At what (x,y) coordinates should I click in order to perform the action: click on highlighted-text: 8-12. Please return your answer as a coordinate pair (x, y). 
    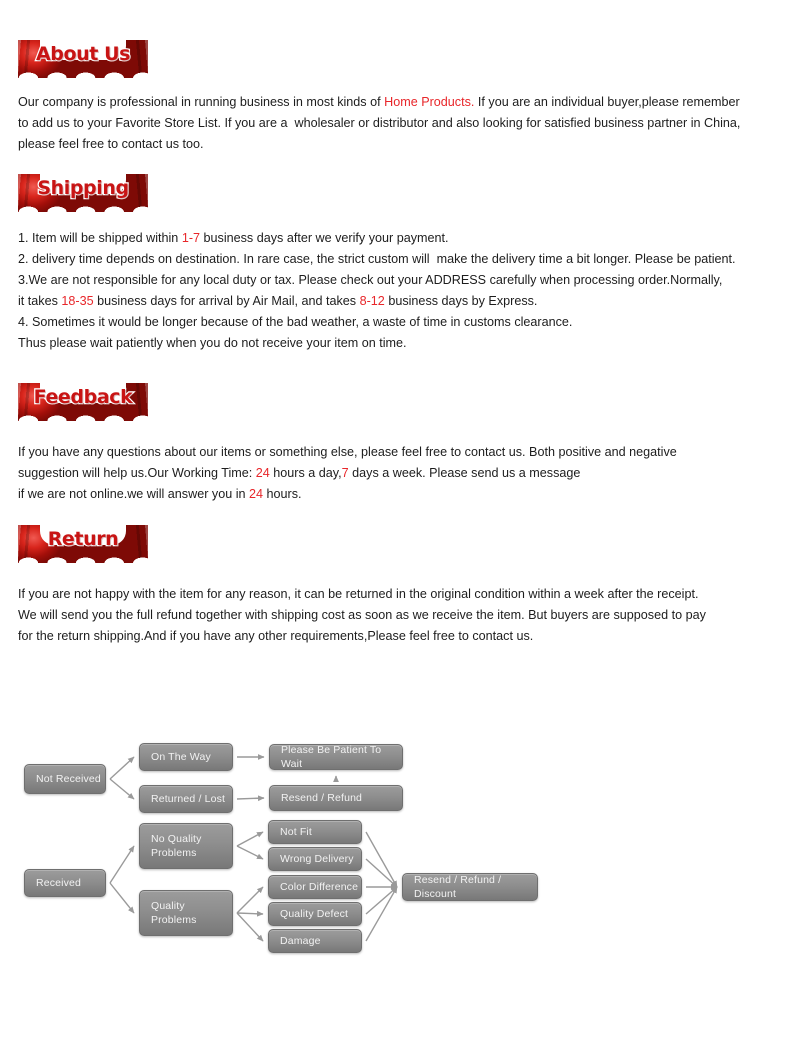
    Looking at the image, I should click on (372, 301).